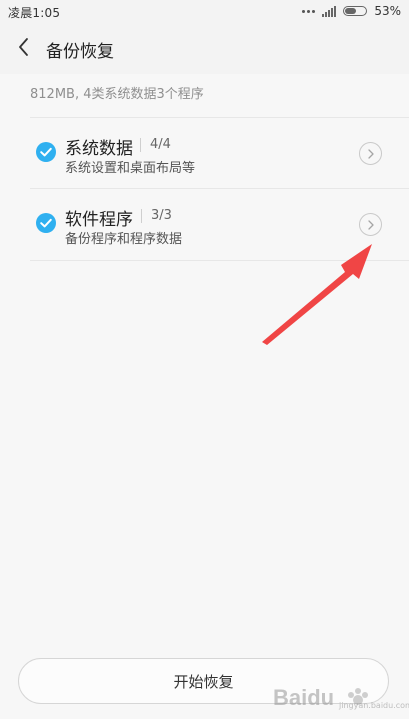  I want to click on battery-percent: 53%, so click(387, 11).